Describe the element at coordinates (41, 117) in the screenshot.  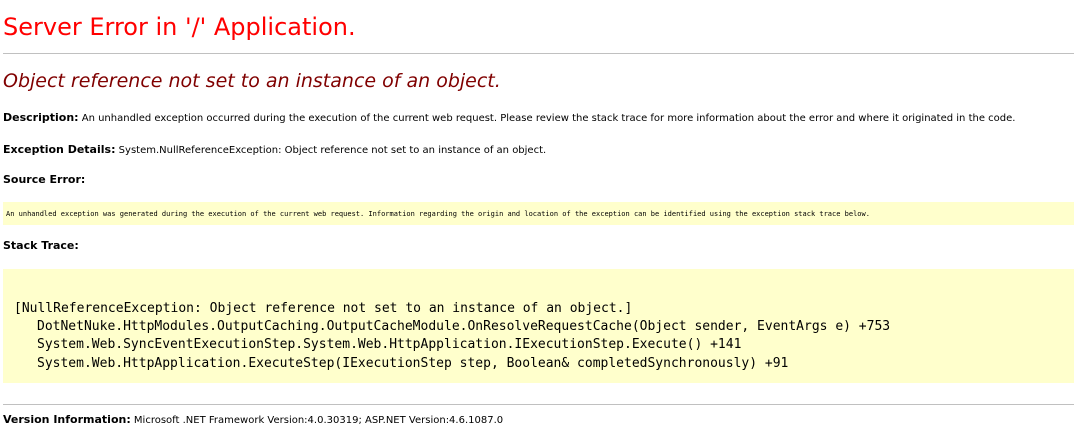
I see `description-label: Description:` at that location.